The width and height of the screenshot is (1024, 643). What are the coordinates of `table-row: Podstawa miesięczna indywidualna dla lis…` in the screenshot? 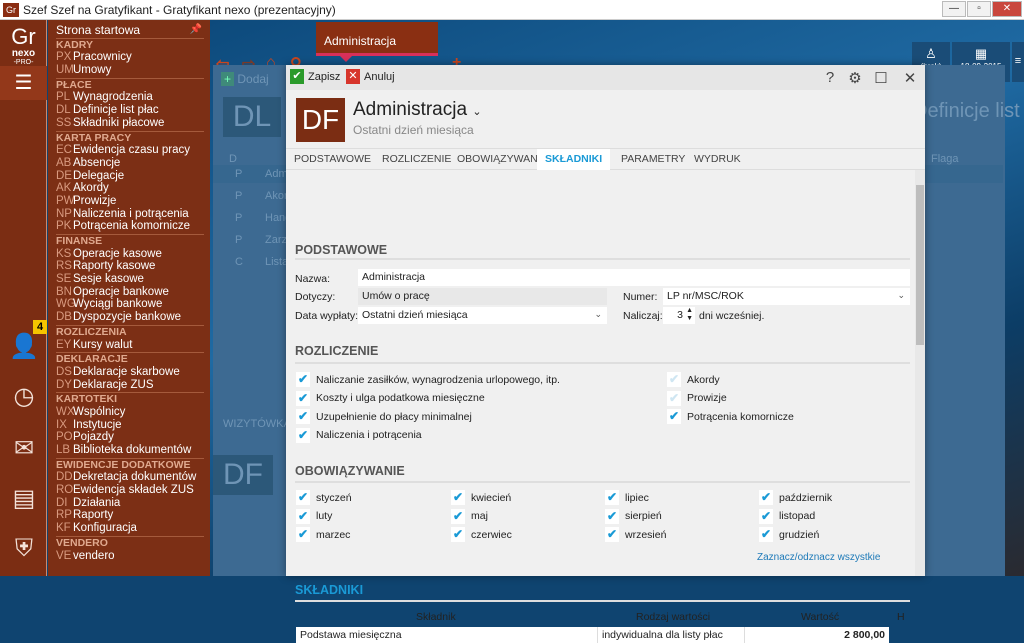 It's located at (592, 635).